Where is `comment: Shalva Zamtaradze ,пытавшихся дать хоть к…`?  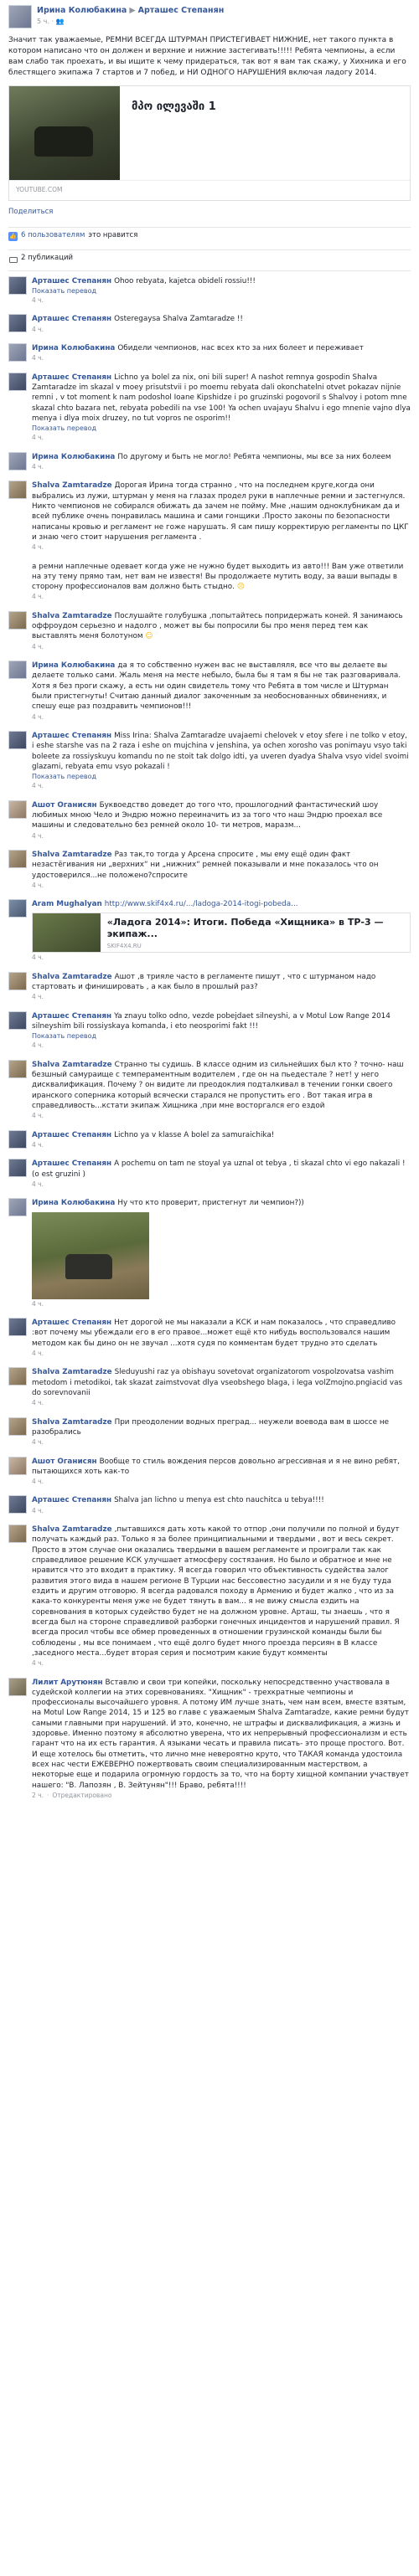
comment: Shalva Zamtaradze ,пытавшихся дать хоть к… is located at coordinates (209, 1596).